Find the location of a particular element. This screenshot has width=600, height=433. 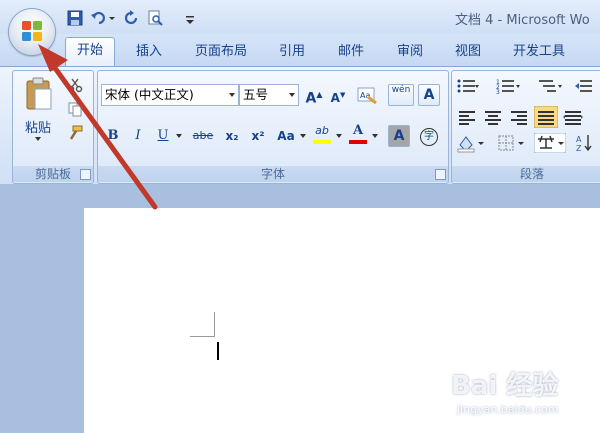

character-shading-button: A is located at coordinates (399, 136).